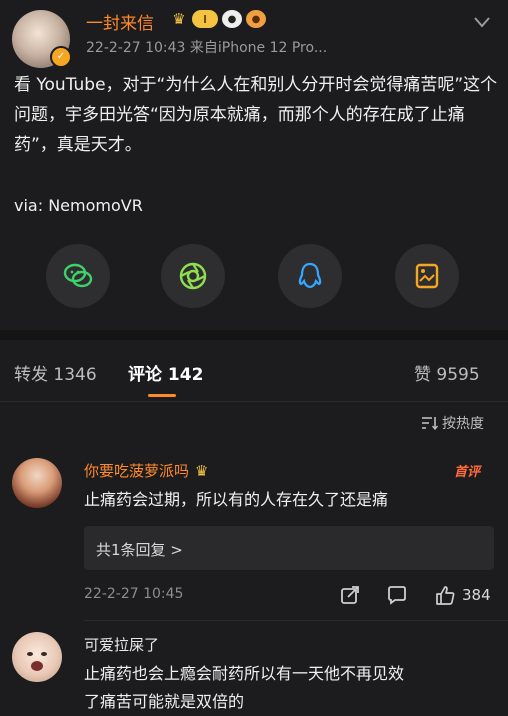  Describe the element at coordinates (254, 371) in the screenshot. I see `interaction-tabs: 转发 1346 评论 142 赞 9595` at that location.